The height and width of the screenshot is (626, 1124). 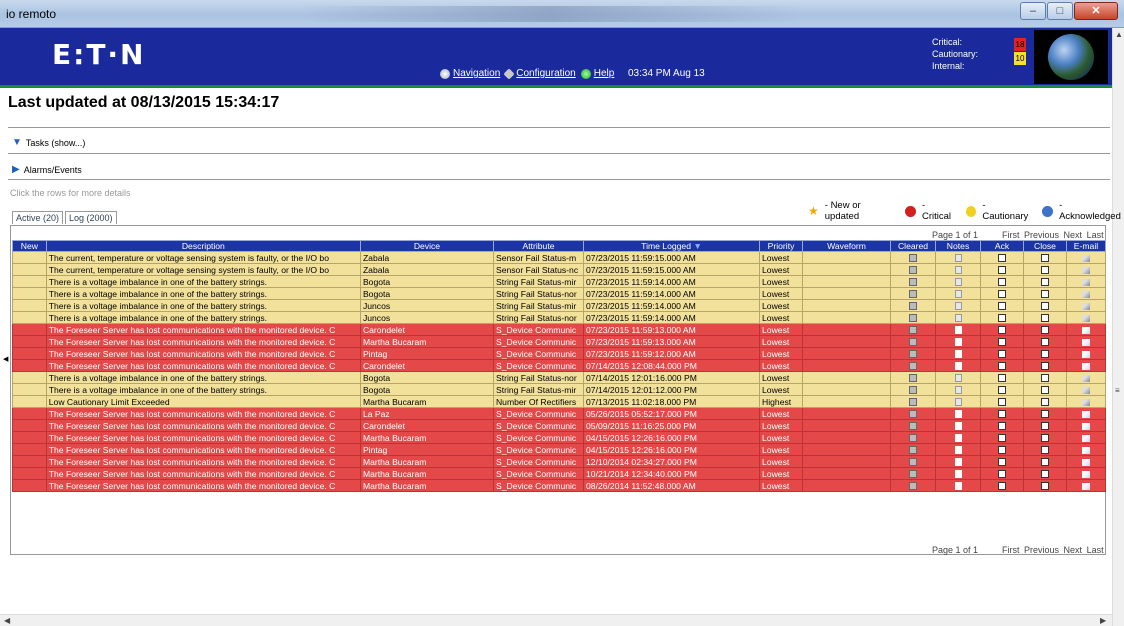 I want to click on vertical-scrollbar: ▲ ≡, so click(x=1118, y=327).